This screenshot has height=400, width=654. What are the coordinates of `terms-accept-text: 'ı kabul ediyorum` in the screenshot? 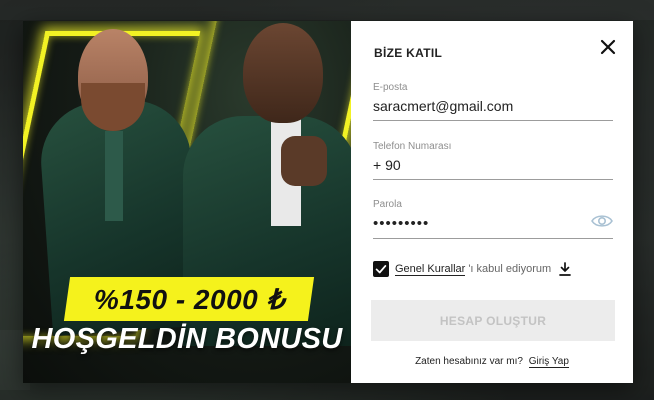 It's located at (510, 269).